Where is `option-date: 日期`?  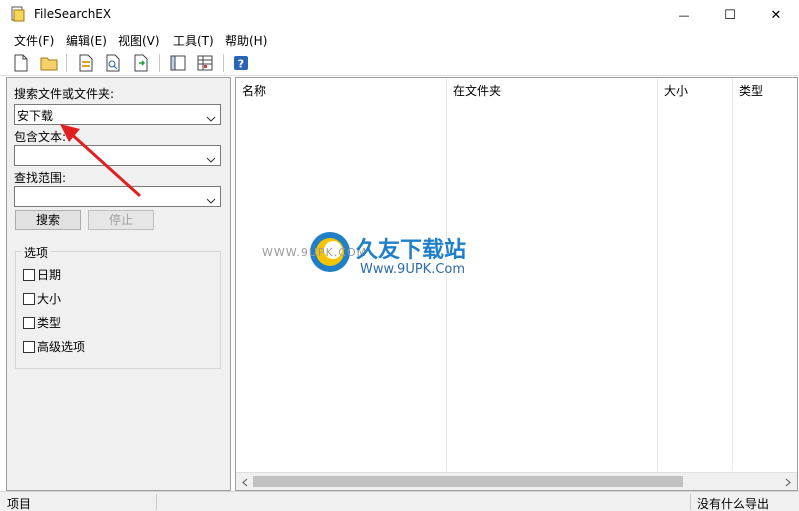 option-date: 日期 is located at coordinates (42, 274).